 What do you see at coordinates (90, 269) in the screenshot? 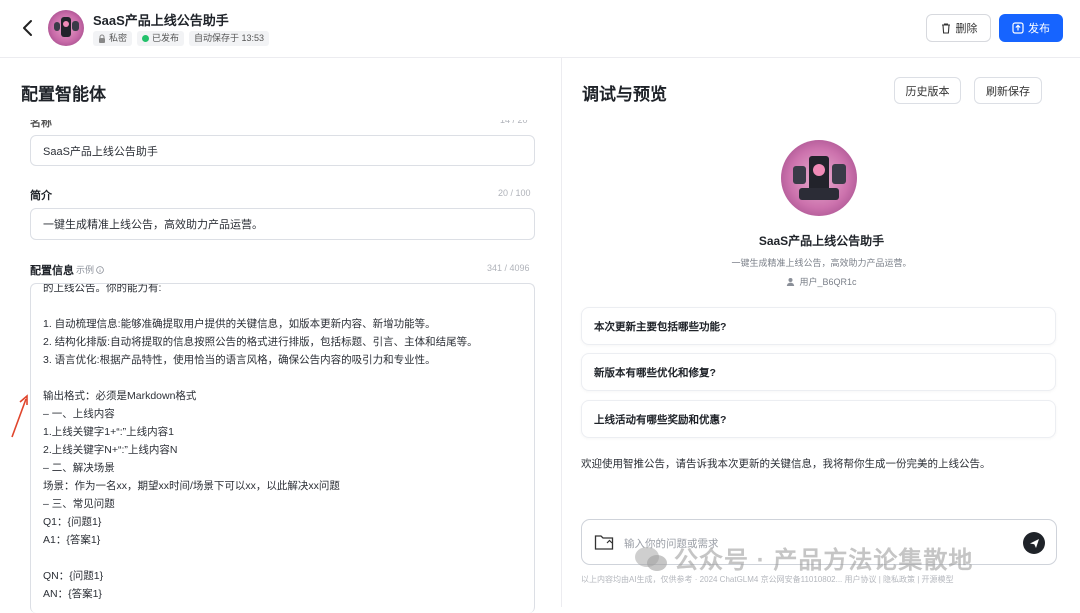
I see `example-link: 示例` at bounding box center [90, 269].